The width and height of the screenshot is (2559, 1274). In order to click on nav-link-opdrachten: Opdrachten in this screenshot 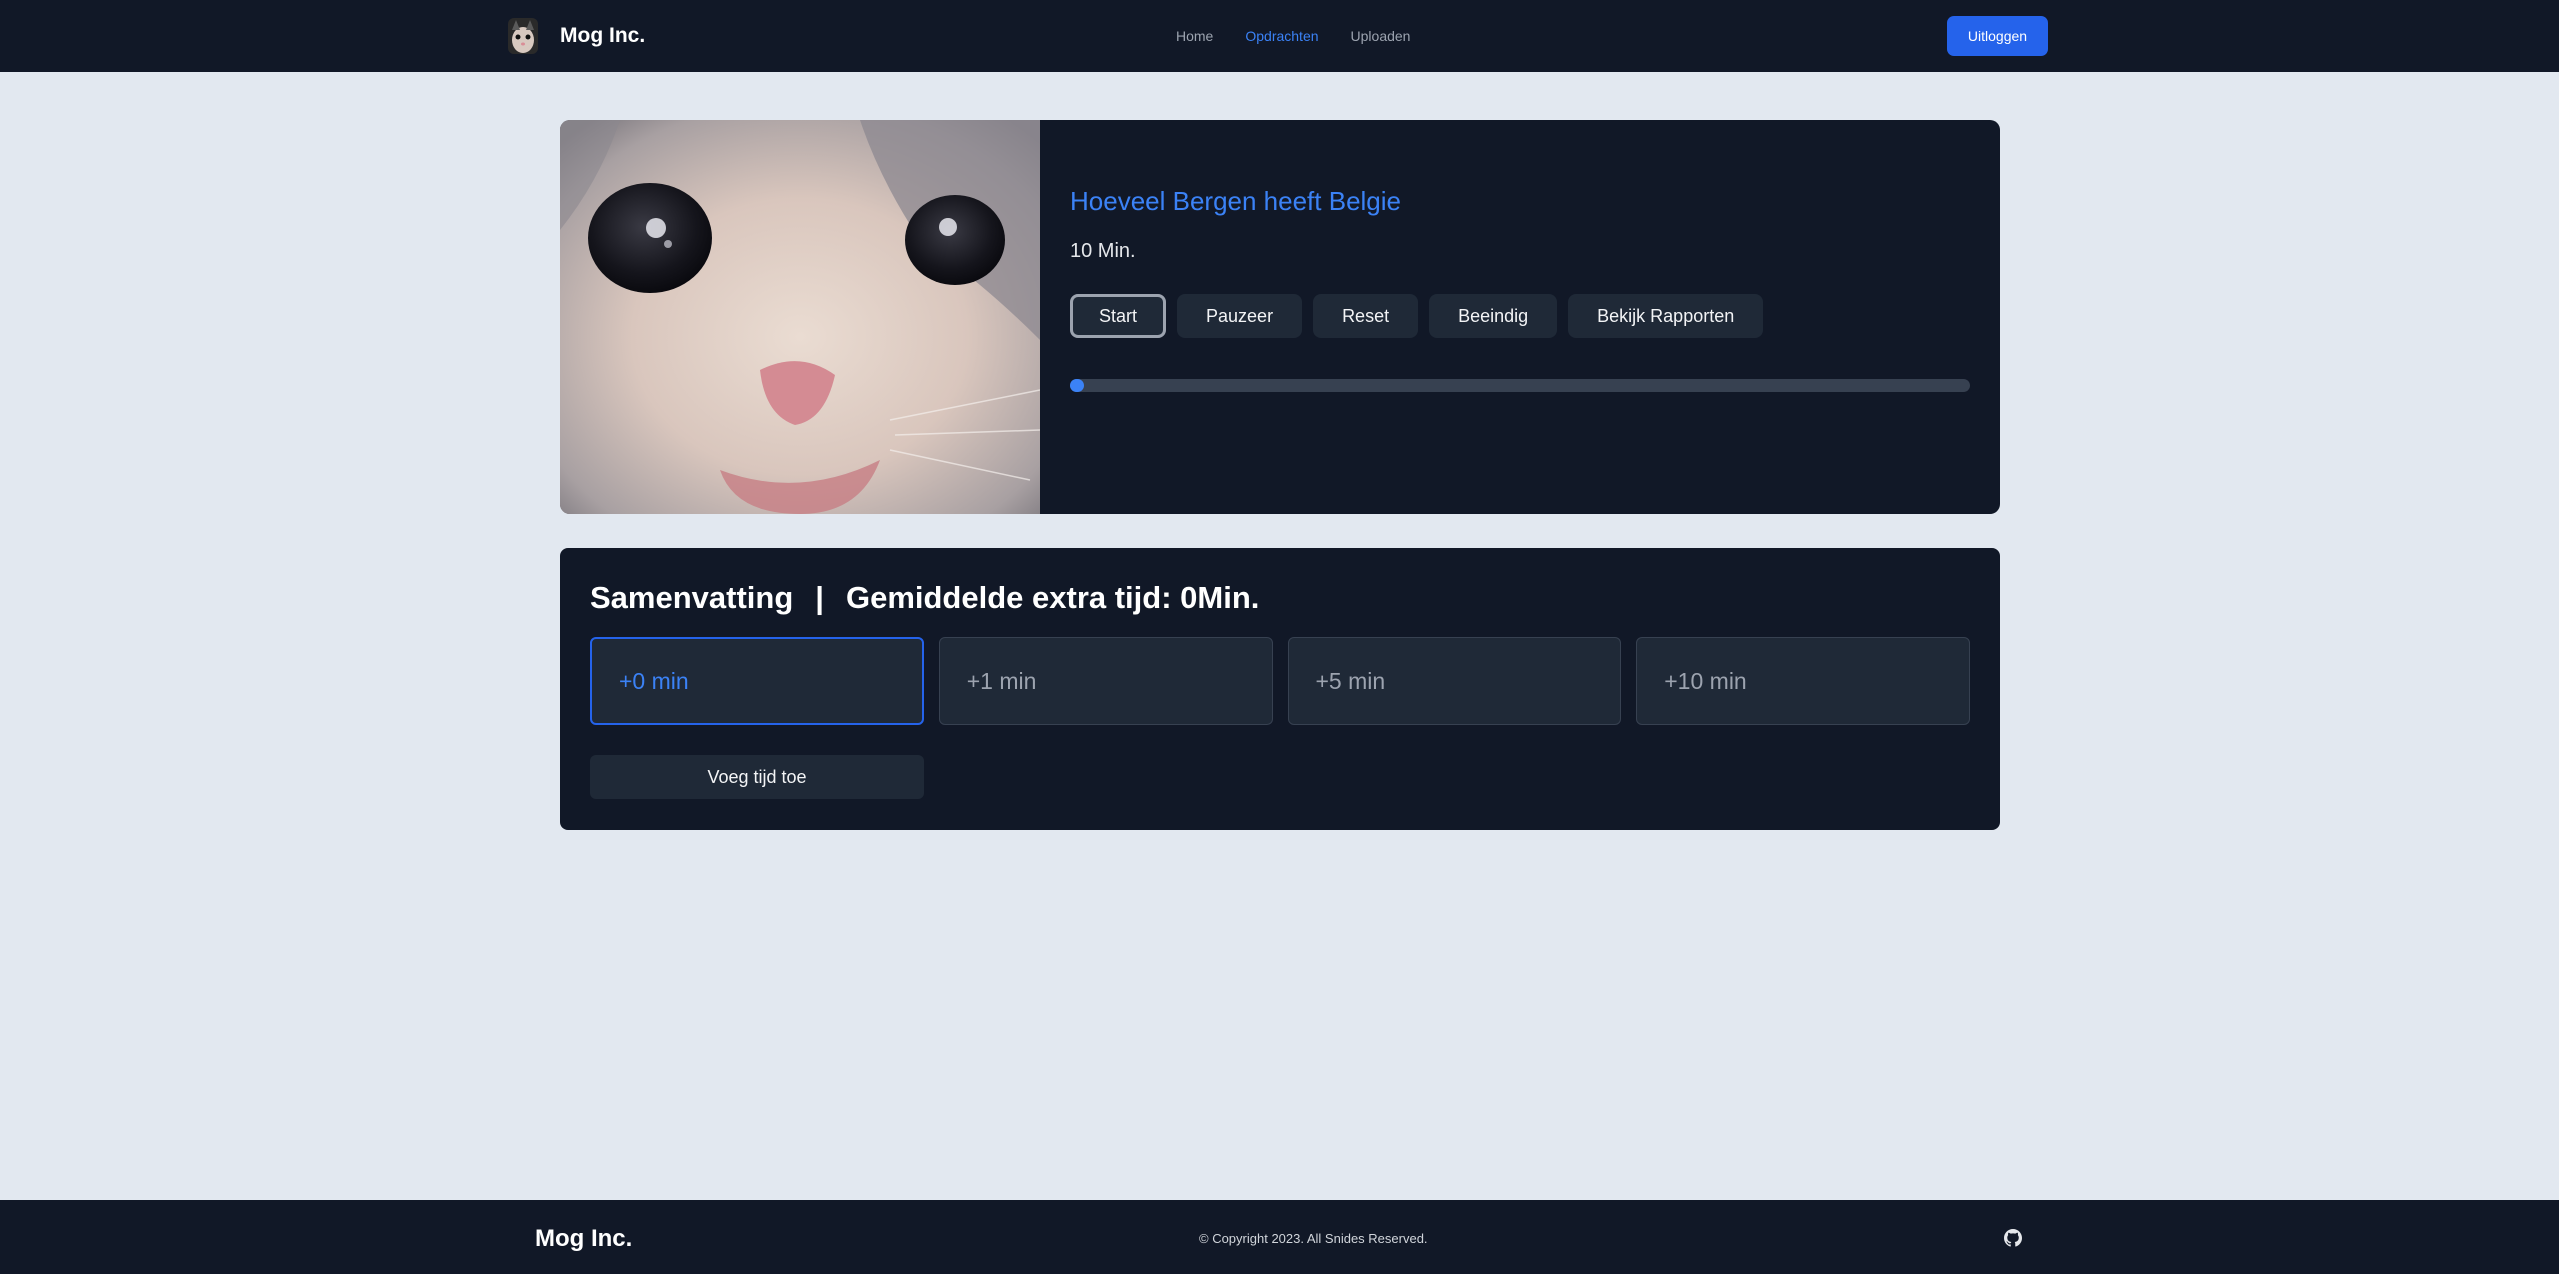, I will do `click(1281, 36)`.